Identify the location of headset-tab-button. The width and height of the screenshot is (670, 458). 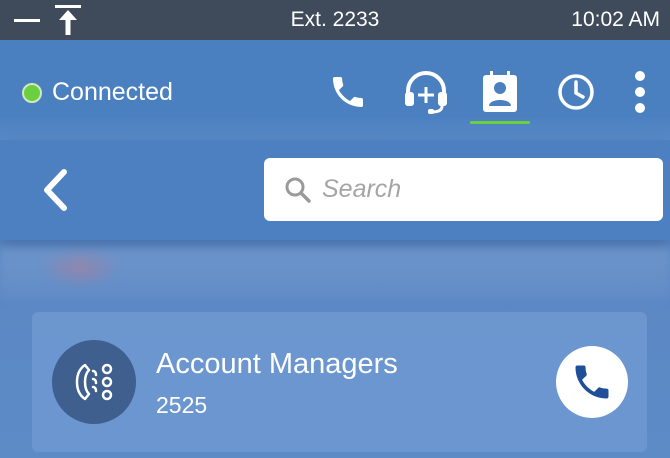
(426, 92).